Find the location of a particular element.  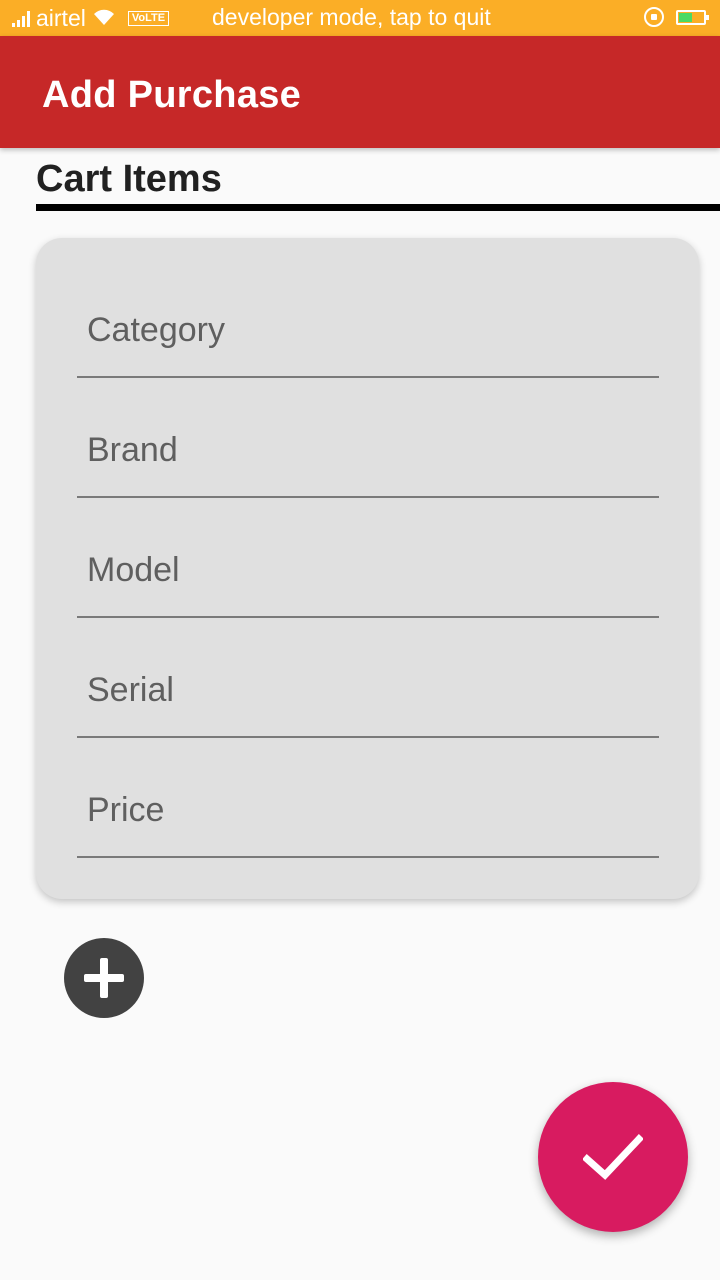

brand-field is located at coordinates (368, 438).